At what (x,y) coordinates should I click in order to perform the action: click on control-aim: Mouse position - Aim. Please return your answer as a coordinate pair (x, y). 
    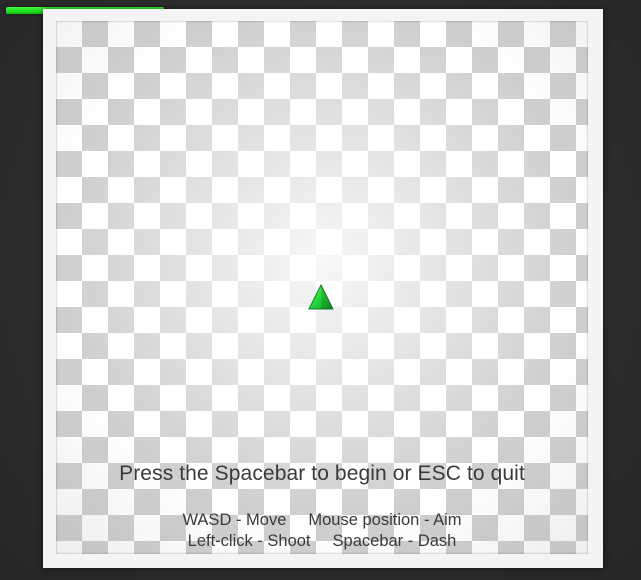
    Looking at the image, I should click on (385, 520).